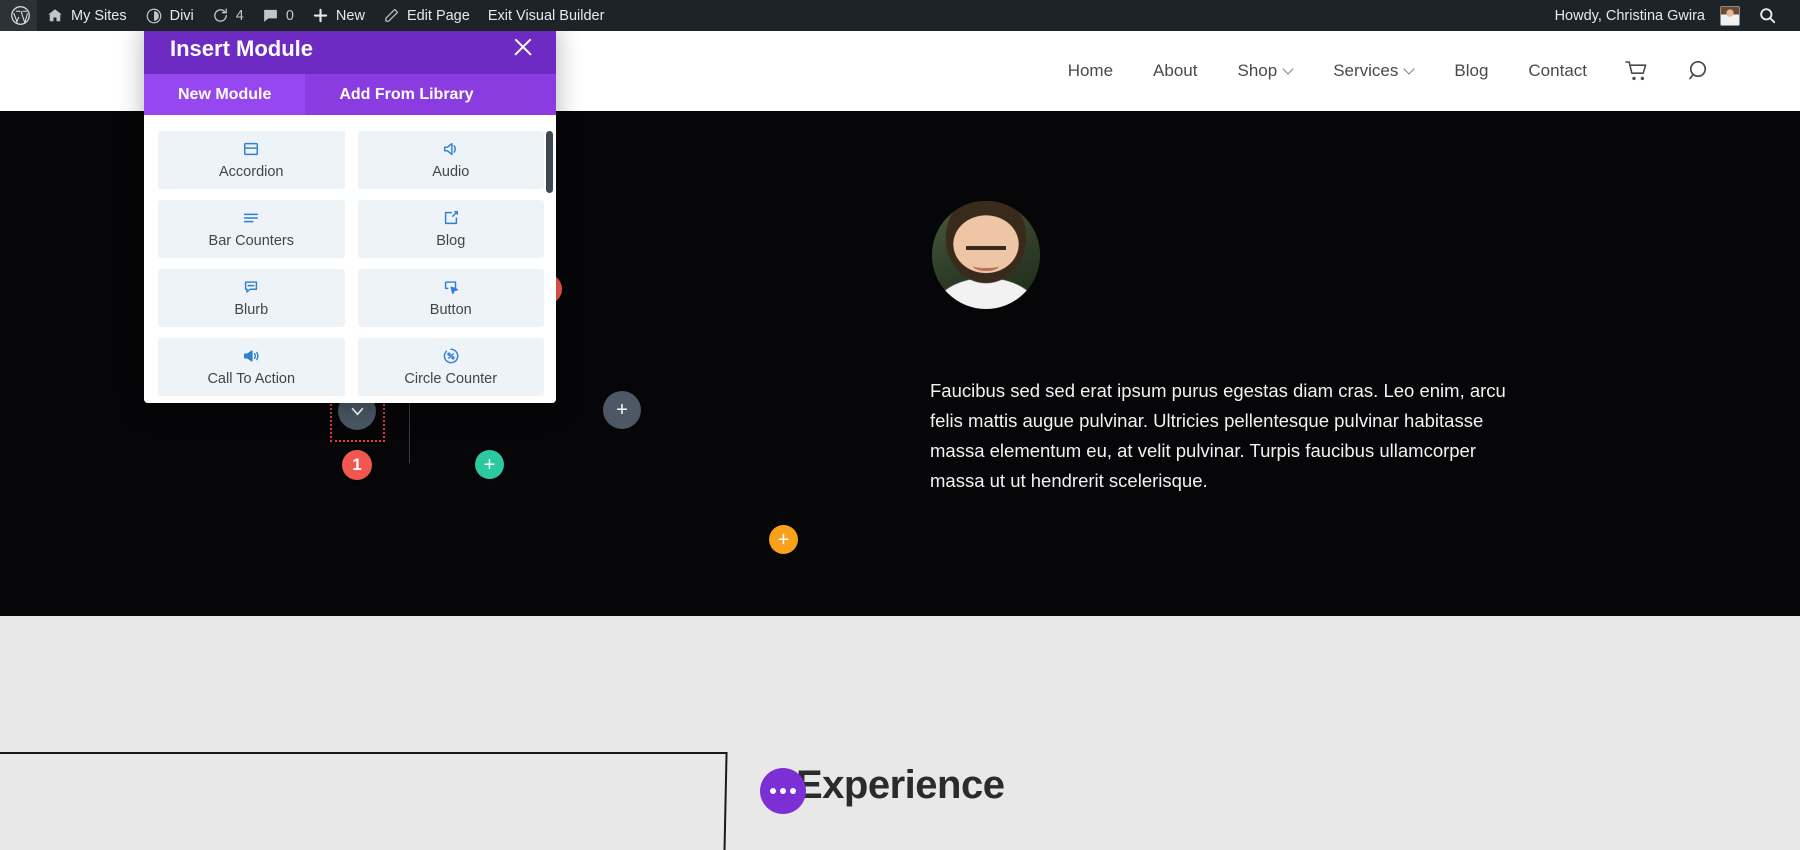 This screenshot has height=850, width=1800. Describe the element at coordinates (55, 16) in the screenshot. I see `sites-icon` at that location.